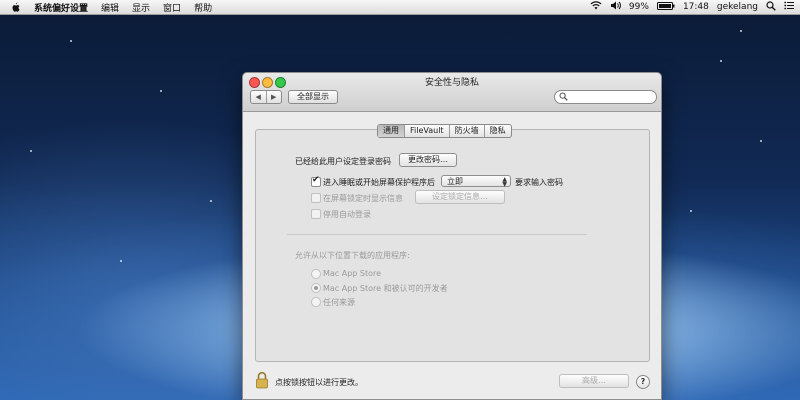  What do you see at coordinates (343, 161) in the screenshot?
I see `password-set-text: 已经给此用户设定登录密码` at bounding box center [343, 161].